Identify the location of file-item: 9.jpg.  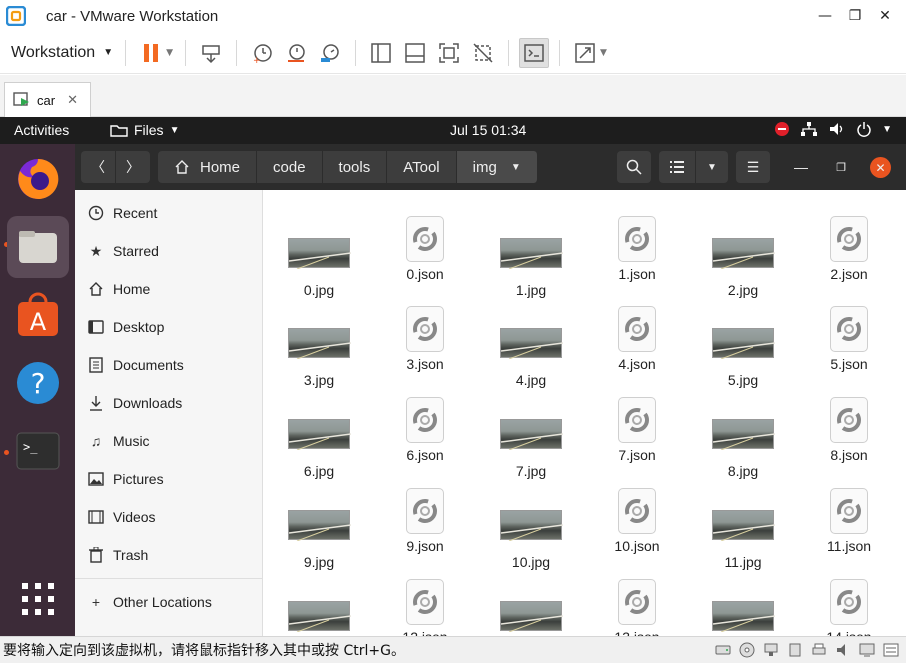
(319, 527).